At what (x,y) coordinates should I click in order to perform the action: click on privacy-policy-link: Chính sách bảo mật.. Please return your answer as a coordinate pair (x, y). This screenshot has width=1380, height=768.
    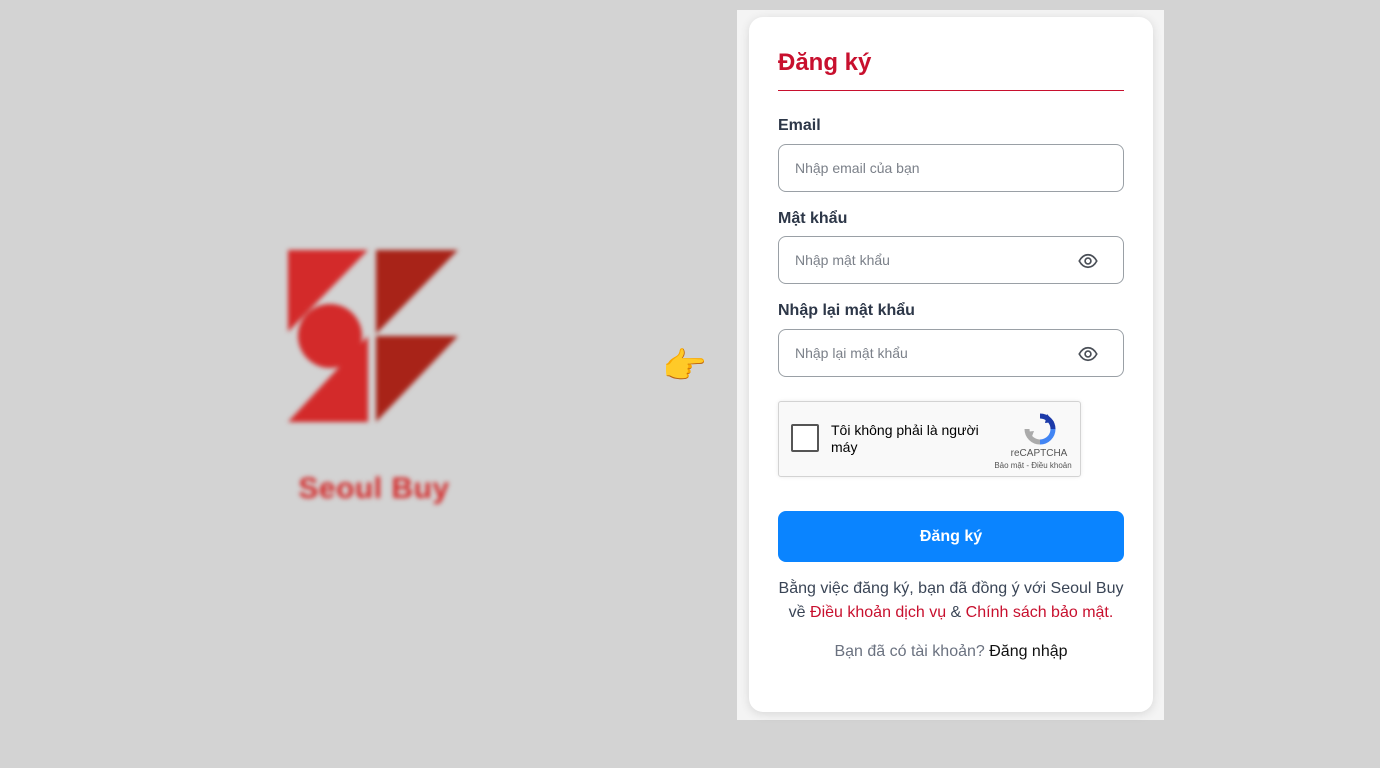
    Looking at the image, I should click on (1040, 612).